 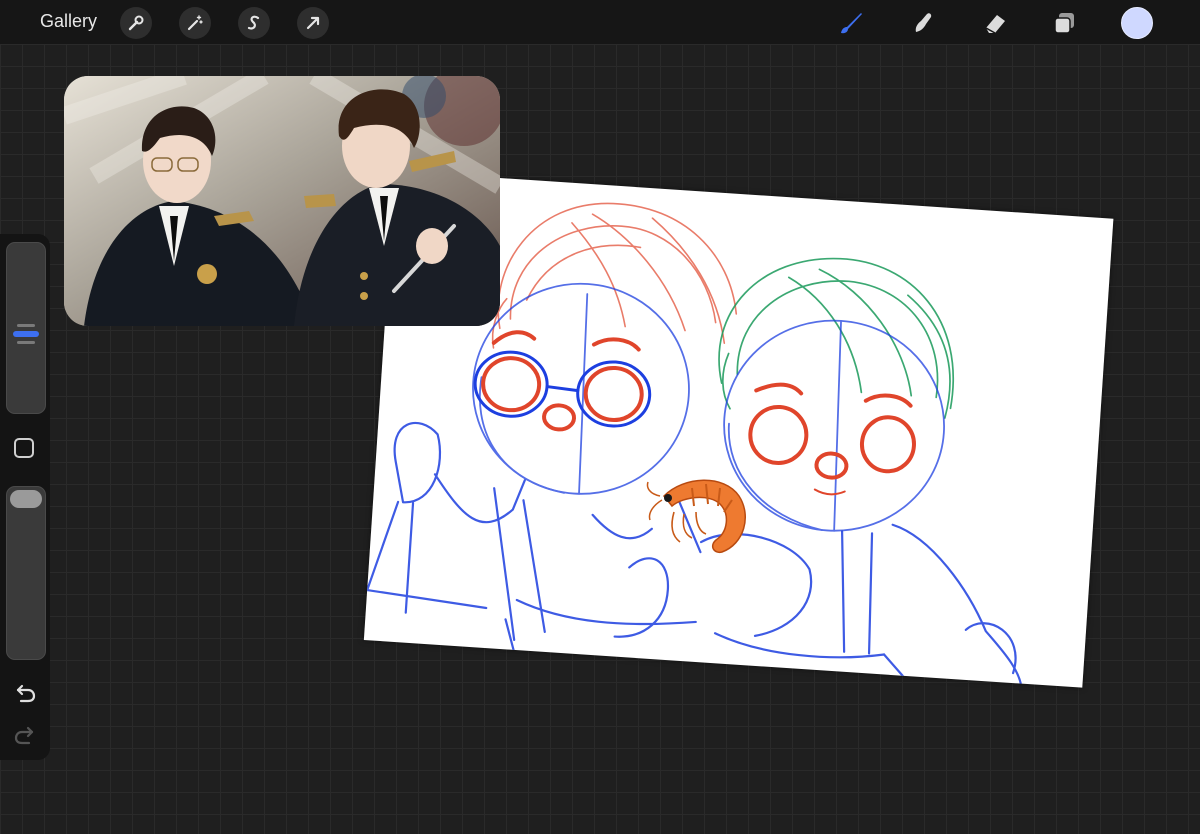 What do you see at coordinates (136, 23) in the screenshot?
I see `wrench-icon` at bounding box center [136, 23].